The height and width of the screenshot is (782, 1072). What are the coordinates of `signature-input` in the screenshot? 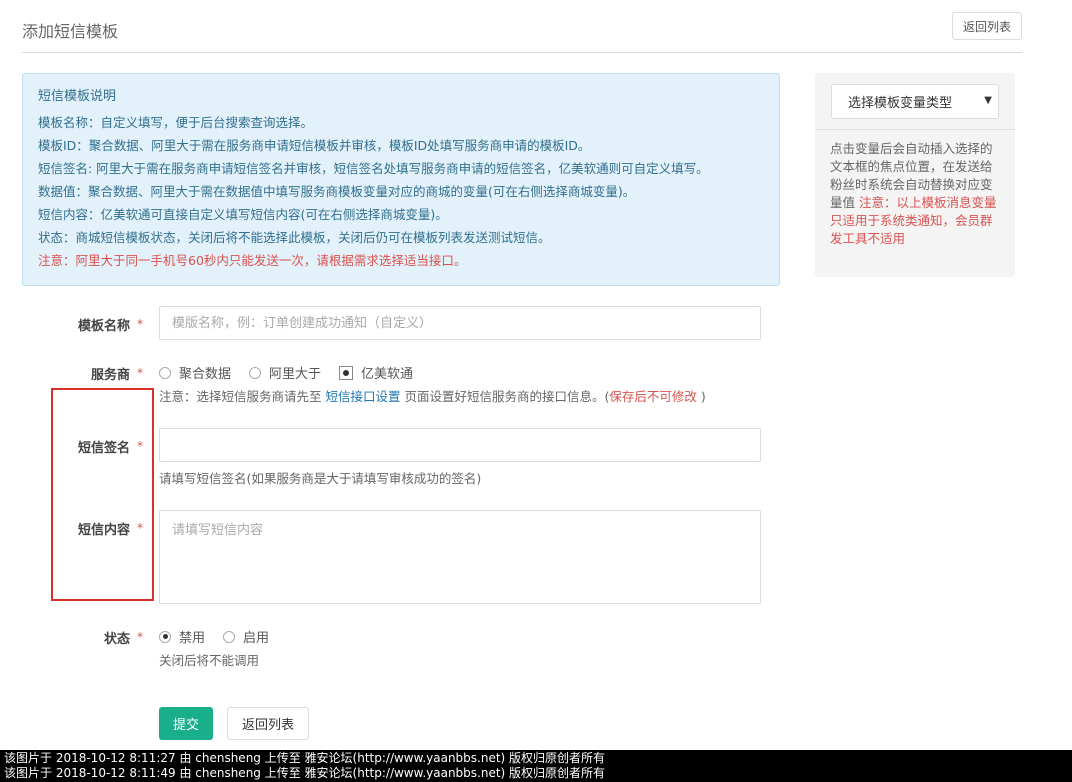 It's located at (460, 445).